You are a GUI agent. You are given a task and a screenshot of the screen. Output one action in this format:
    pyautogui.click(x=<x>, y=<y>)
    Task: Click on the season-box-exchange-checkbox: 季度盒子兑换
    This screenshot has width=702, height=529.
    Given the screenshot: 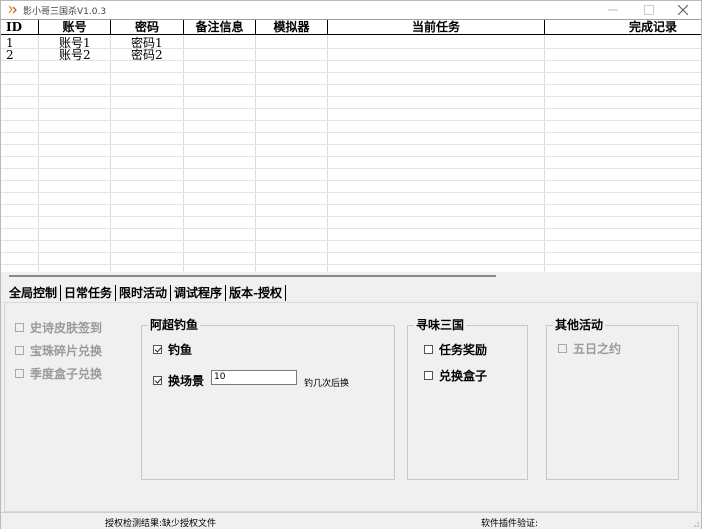 What is the action you would take?
    pyautogui.click(x=58, y=373)
    